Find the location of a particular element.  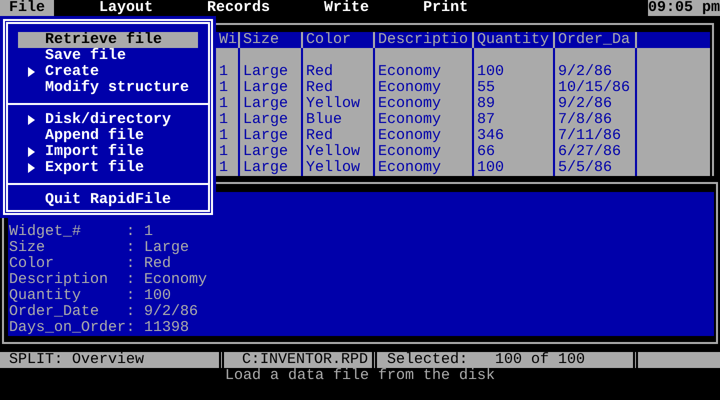

field-value: Large is located at coordinates (167, 248).